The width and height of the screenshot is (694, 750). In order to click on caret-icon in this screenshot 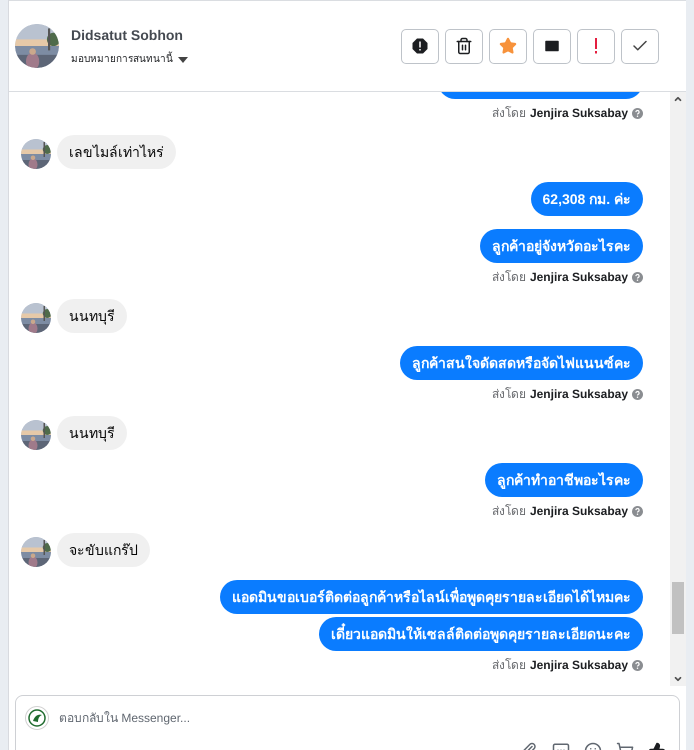, I will do `click(183, 59)`.